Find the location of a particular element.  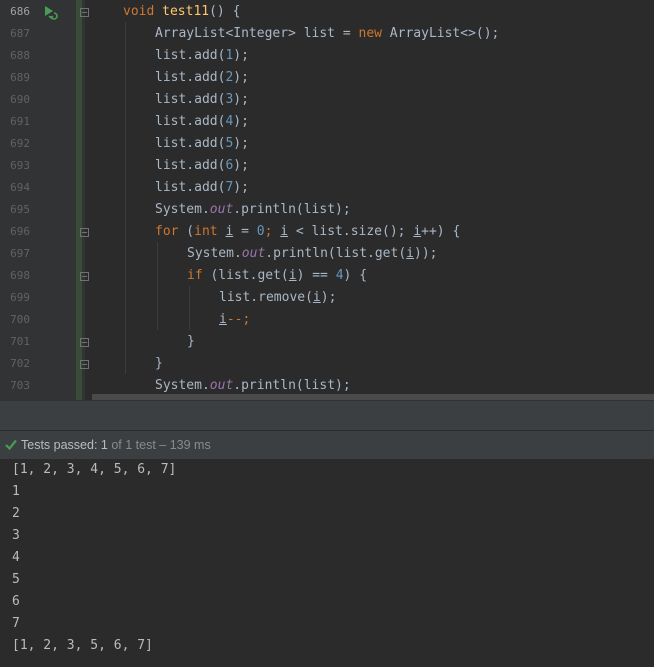

code-line-688: list.add(1); is located at coordinates (404, 56).